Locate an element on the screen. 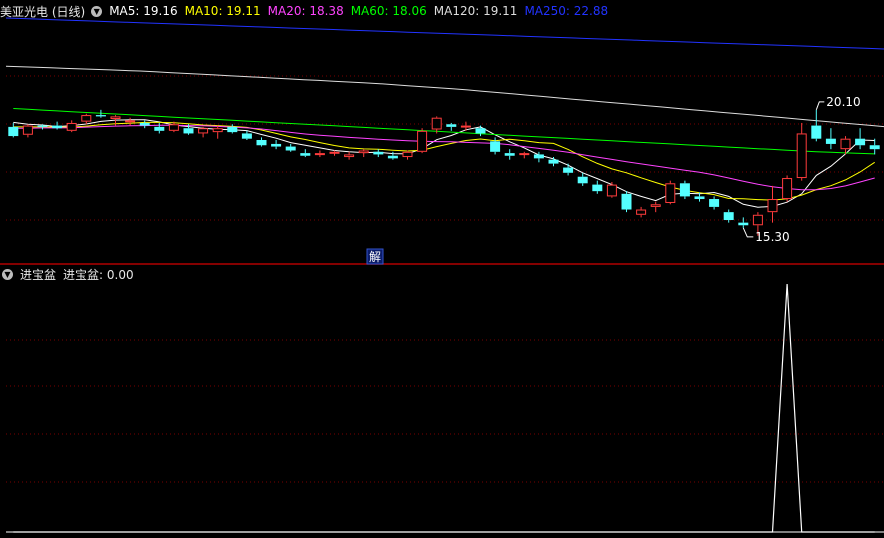  ma20-label: MA20: 18.38 is located at coordinates (305, 11).